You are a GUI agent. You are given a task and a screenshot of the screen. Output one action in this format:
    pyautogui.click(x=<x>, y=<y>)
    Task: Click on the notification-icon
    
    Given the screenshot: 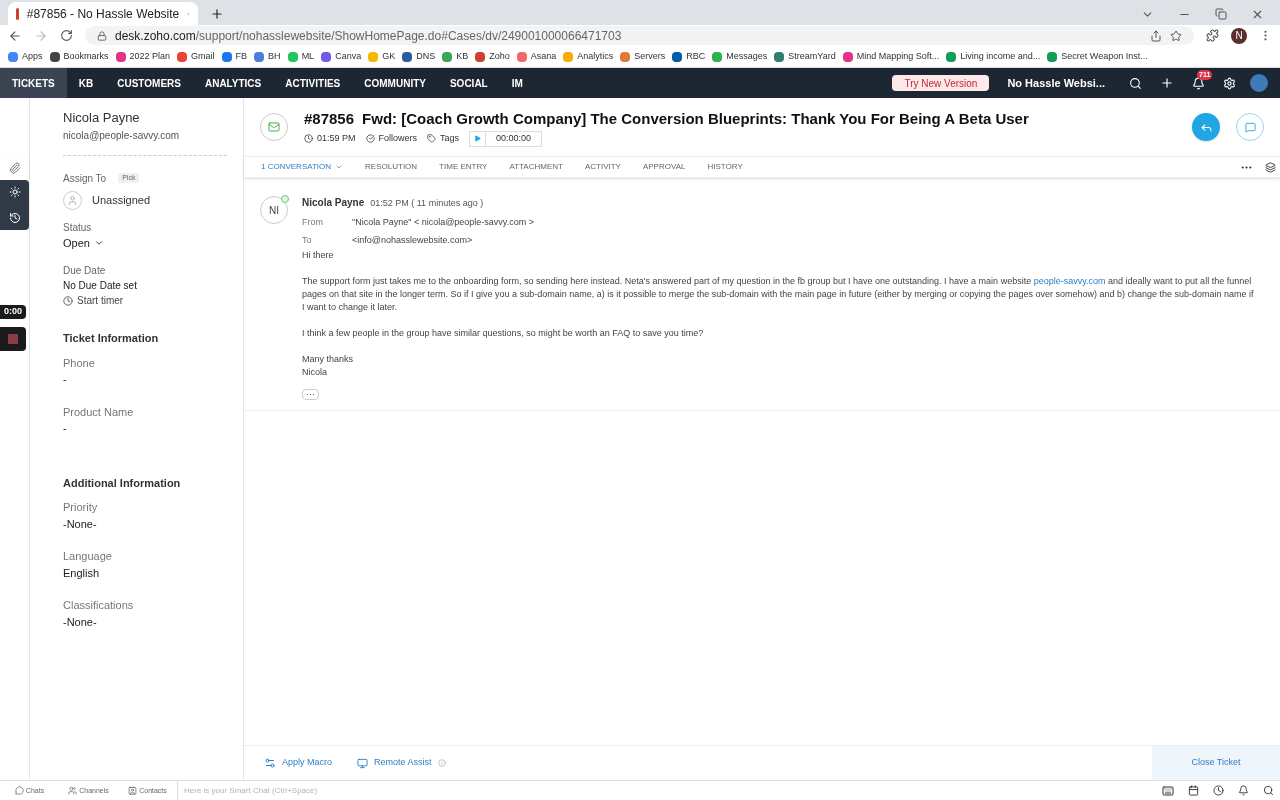 What is the action you would take?
    pyautogui.click(x=1198, y=83)
    